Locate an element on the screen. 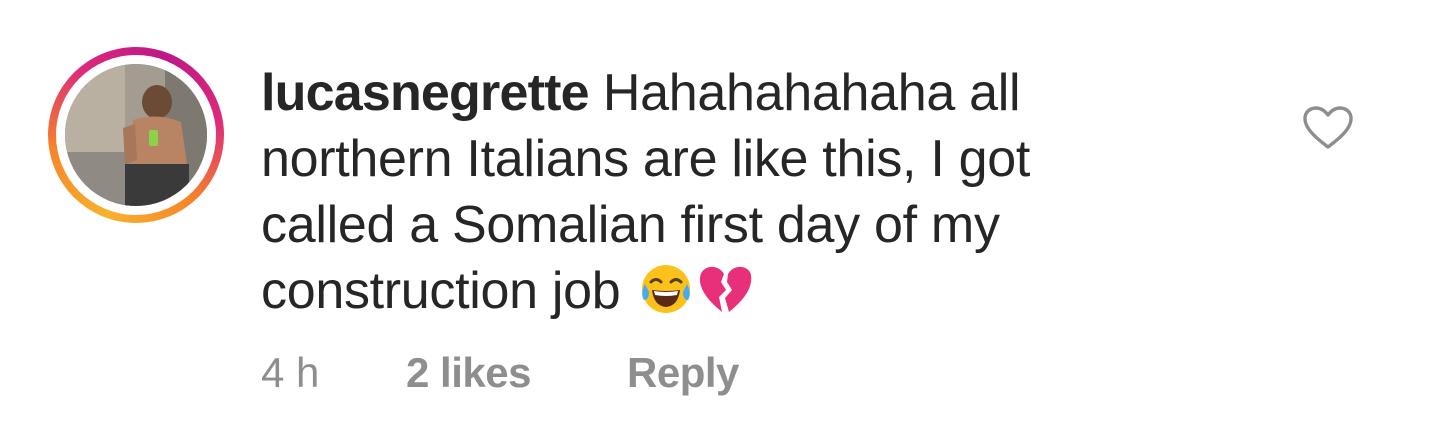 This screenshot has height=437, width=1440. comment-line-1: lucasnegrette Hahahahahaha all is located at coordinates (711, 93).